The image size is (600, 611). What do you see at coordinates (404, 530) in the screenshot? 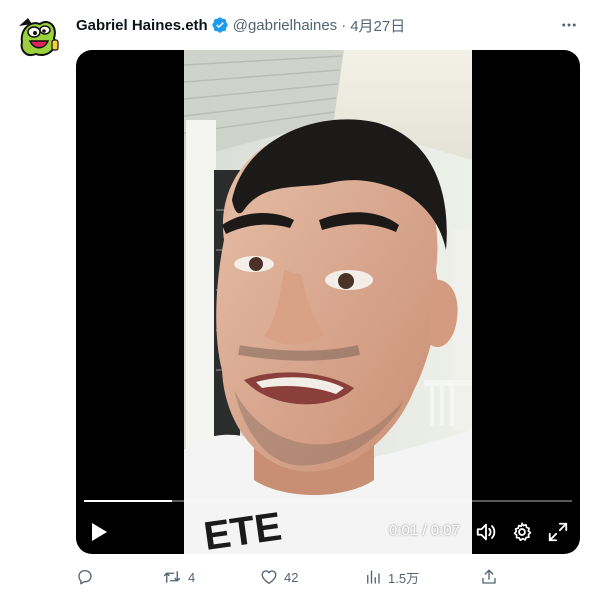
I see `video-current-time: 0:01` at bounding box center [404, 530].